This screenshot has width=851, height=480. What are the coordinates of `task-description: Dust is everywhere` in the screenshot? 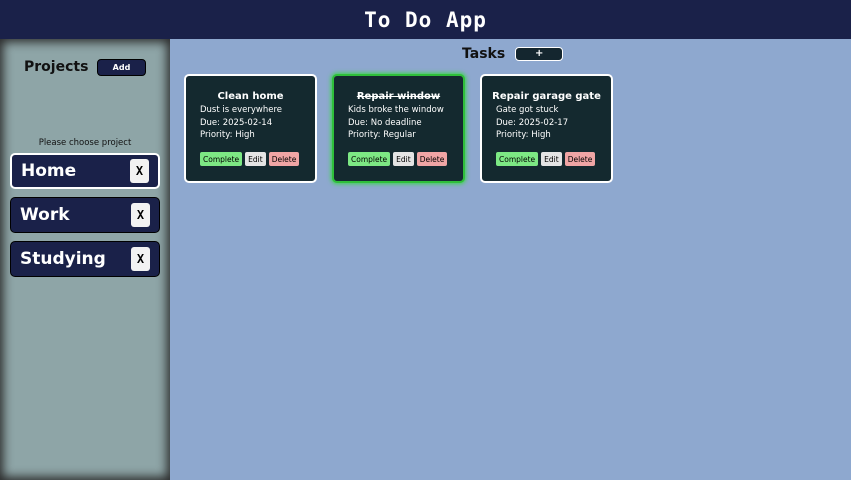 It's located at (241, 110).